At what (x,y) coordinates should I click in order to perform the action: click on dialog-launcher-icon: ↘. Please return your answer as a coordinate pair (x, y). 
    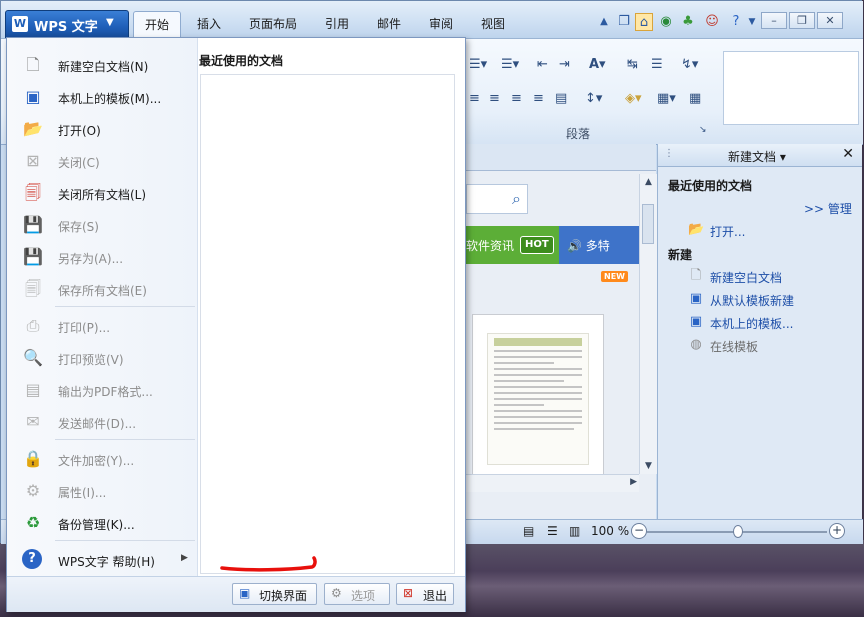
    Looking at the image, I should click on (703, 130).